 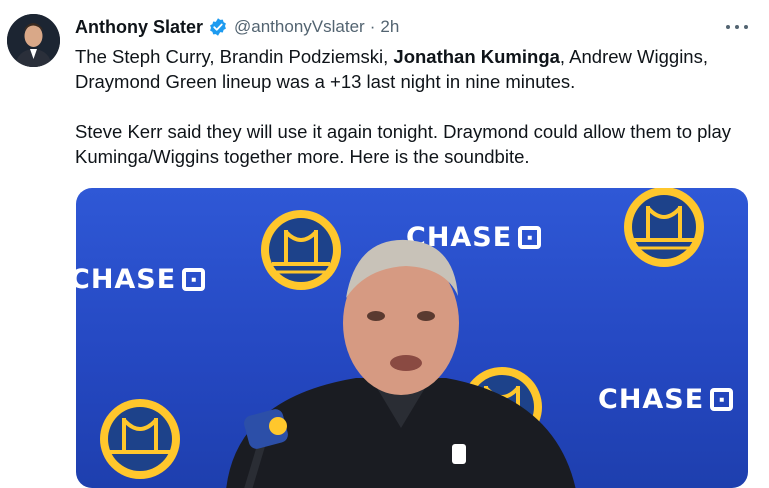 I want to click on avatar, so click(x=33, y=40).